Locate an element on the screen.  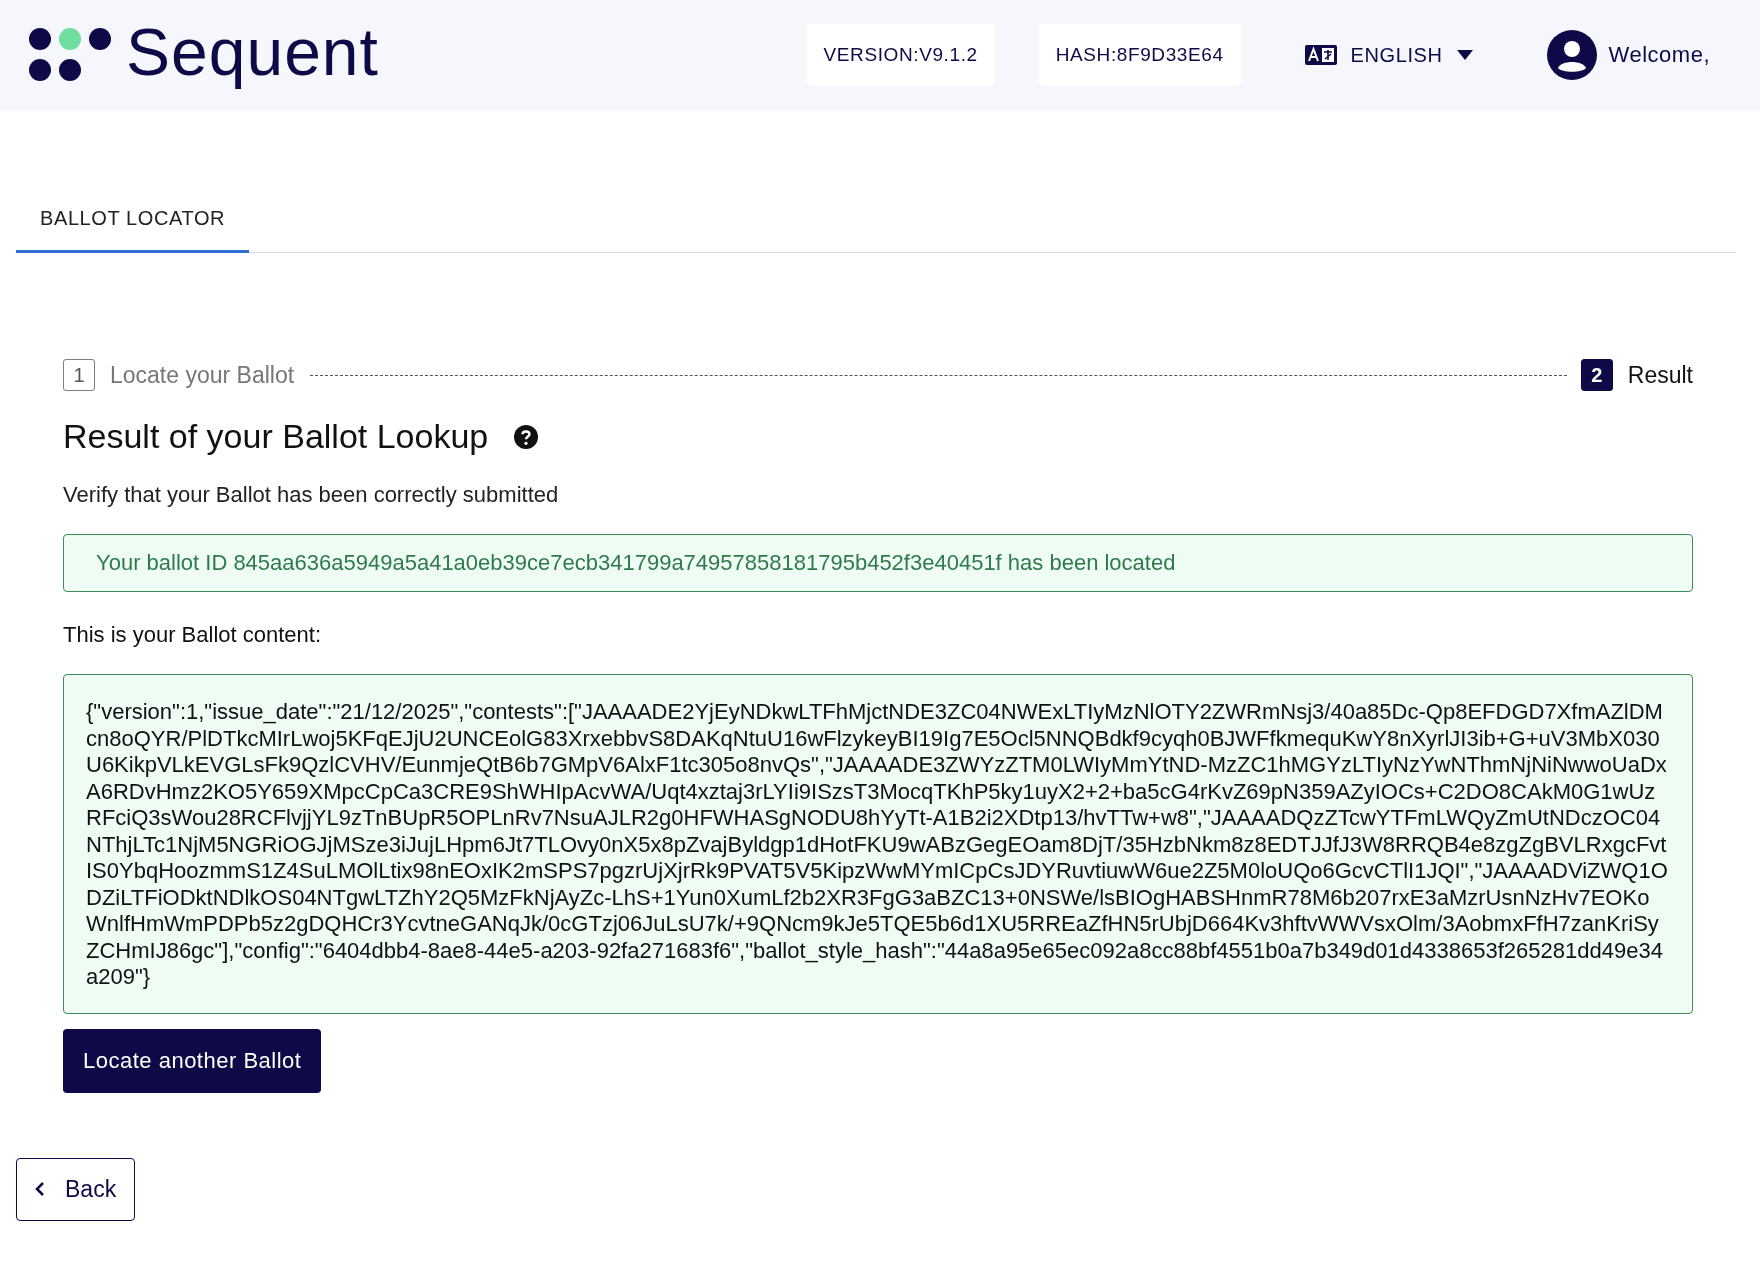
step-label: Locate your Ballot is located at coordinates (202, 375).